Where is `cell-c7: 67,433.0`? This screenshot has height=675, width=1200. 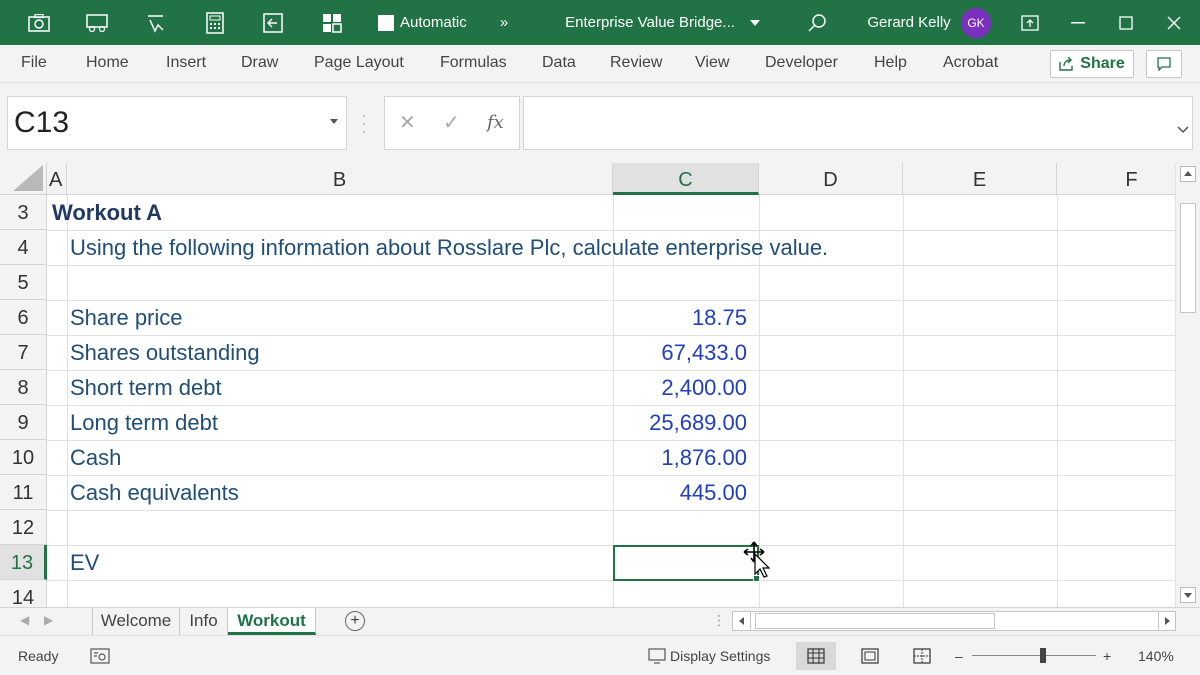
cell-c7: 67,433.0 is located at coordinates (680, 352).